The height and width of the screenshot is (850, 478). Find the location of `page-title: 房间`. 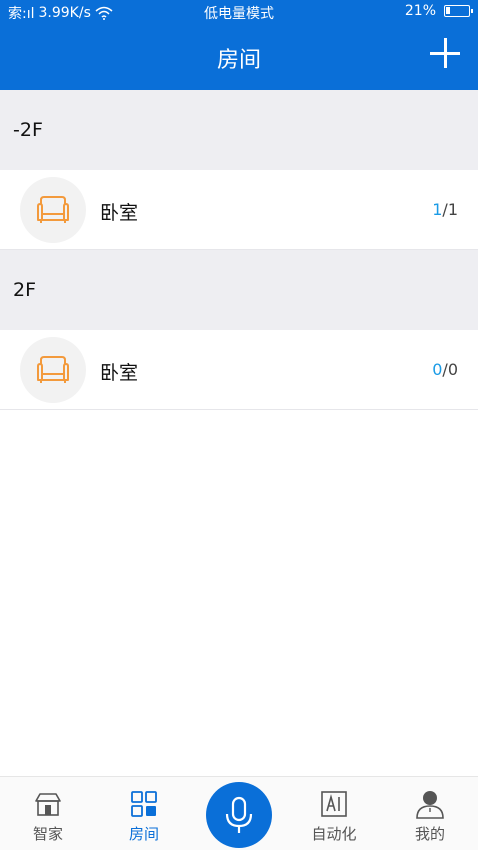

page-title: 房间 is located at coordinates (238, 60).